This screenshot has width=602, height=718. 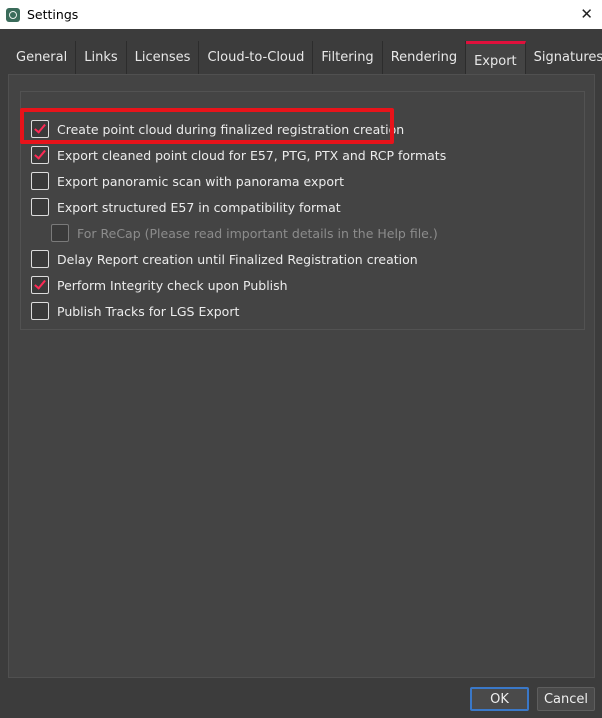 What do you see at coordinates (424, 57) in the screenshot?
I see `tab-rendering: Rendering` at bounding box center [424, 57].